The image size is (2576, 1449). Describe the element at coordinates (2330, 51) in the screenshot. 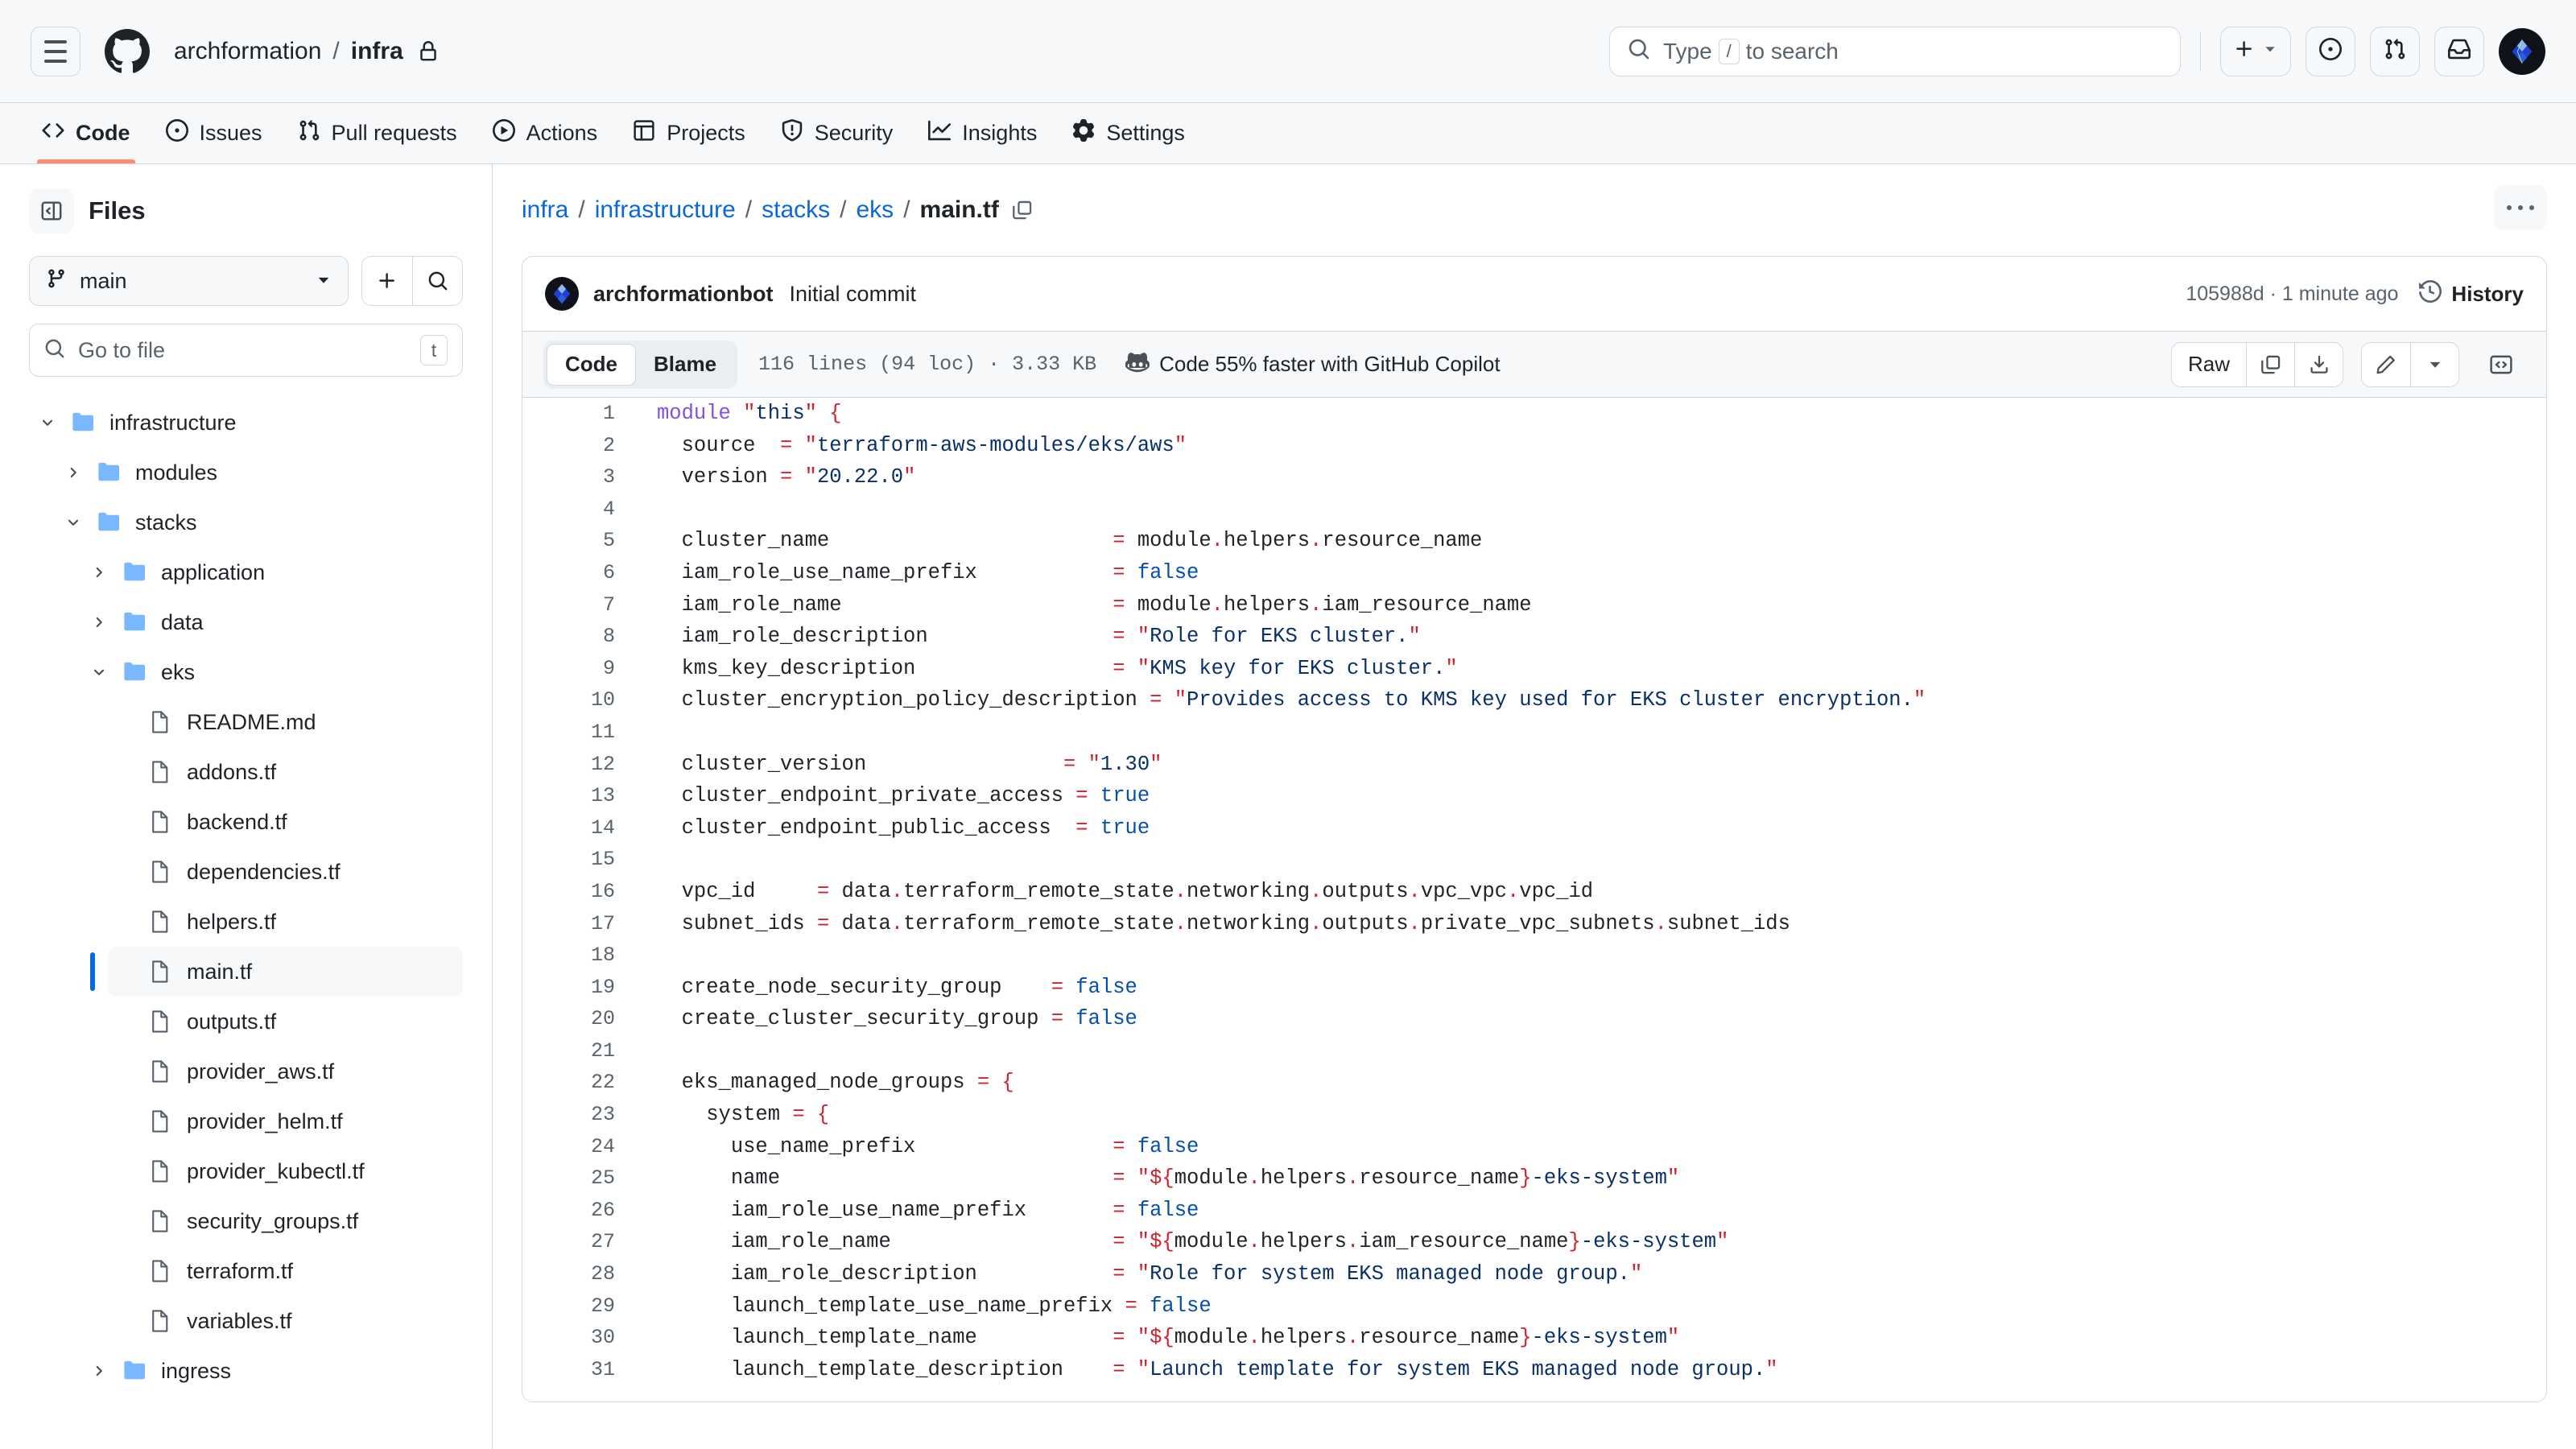

I see `issues-button` at that location.